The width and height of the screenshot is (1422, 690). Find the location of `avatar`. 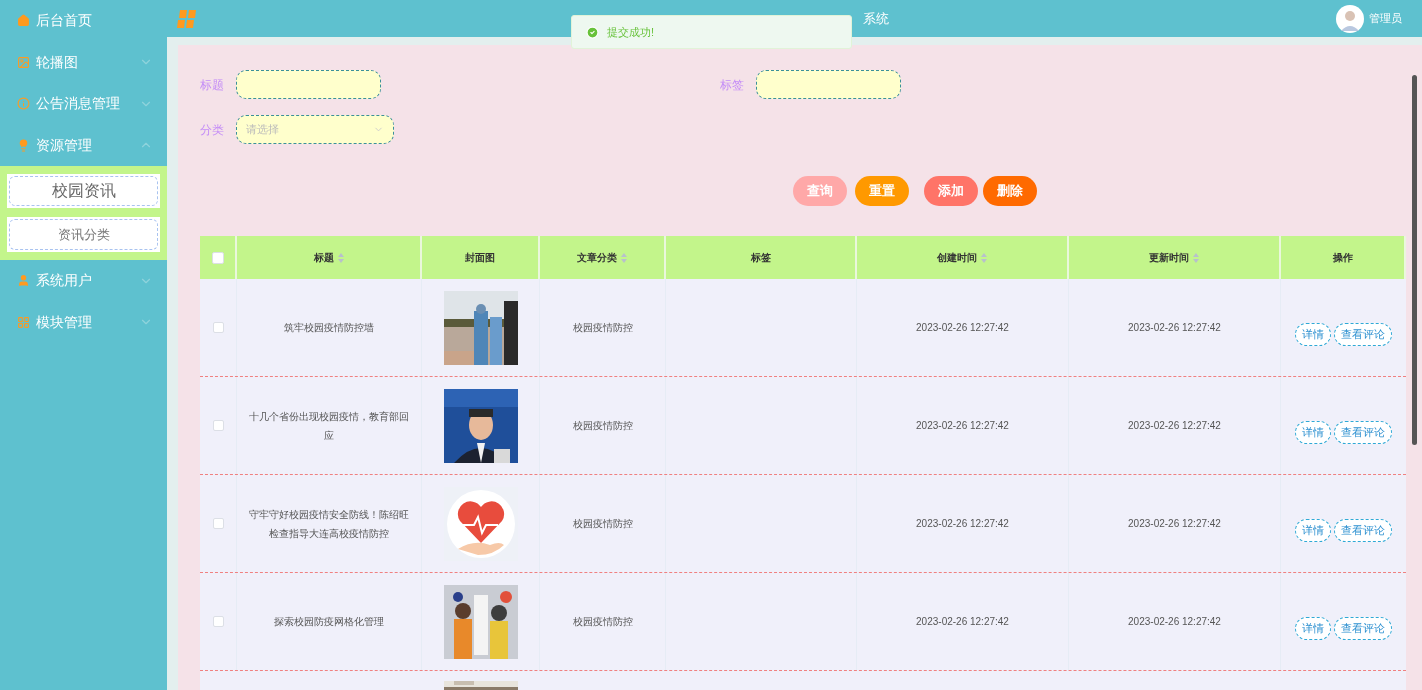

avatar is located at coordinates (1350, 18).